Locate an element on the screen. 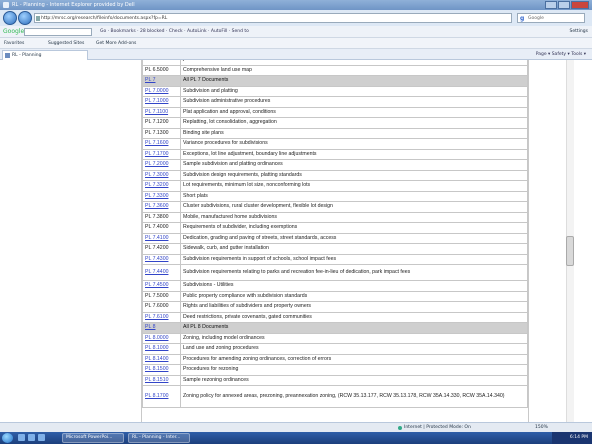 This screenshot has height=444, width=592. maximize-button is located at coordinates (564, 5).